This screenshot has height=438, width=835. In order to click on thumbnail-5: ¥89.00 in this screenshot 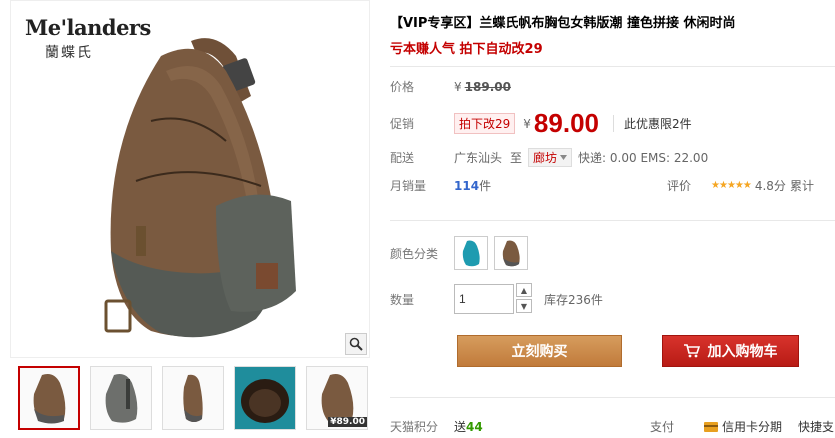, I will do `click(337, 398)`.